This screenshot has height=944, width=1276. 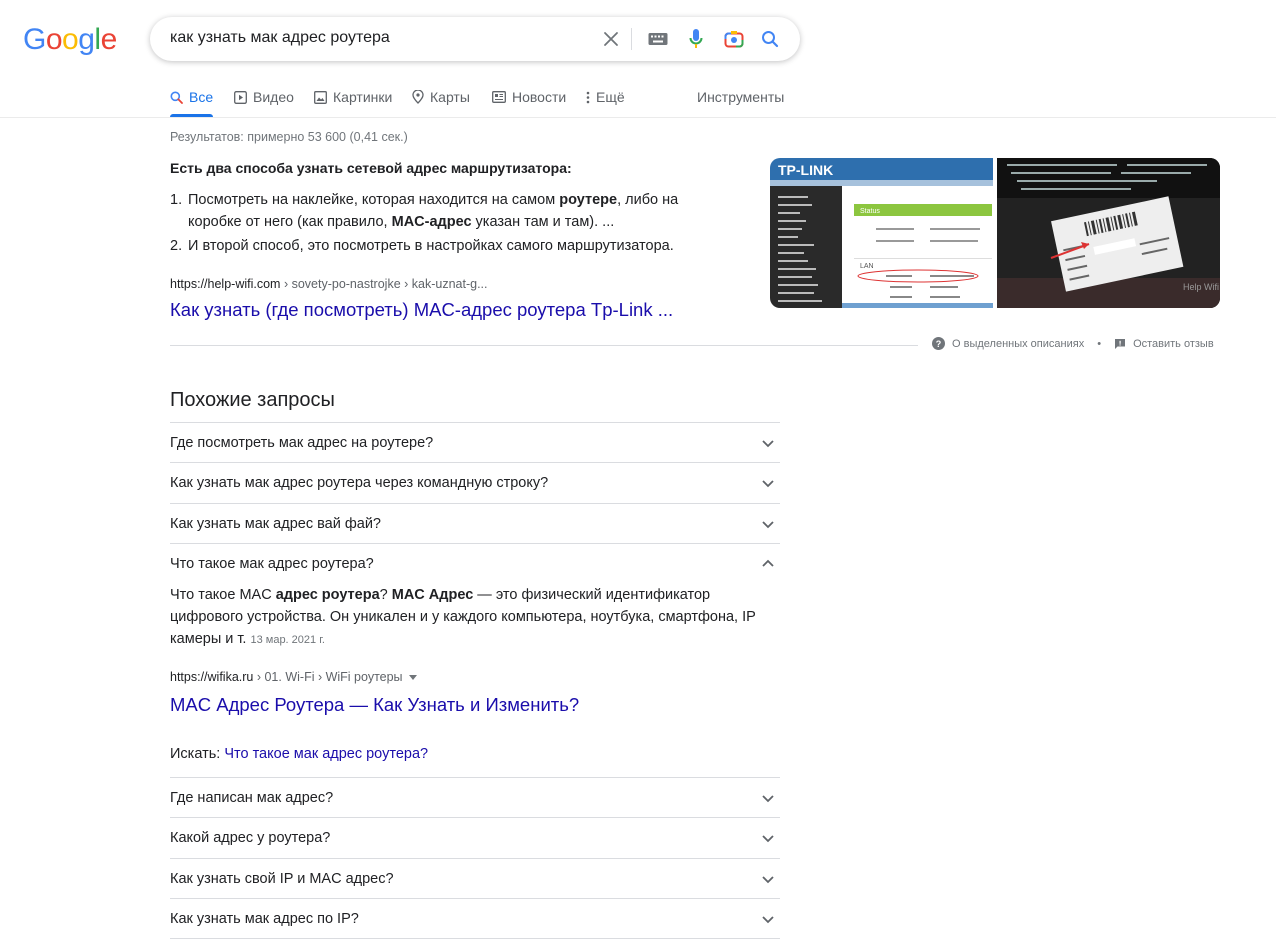 What do you see at coordinates (475, 837) in the screenshot?
I see `related-question: Какой адрес у роутера?` at bounding box center [475, 837].